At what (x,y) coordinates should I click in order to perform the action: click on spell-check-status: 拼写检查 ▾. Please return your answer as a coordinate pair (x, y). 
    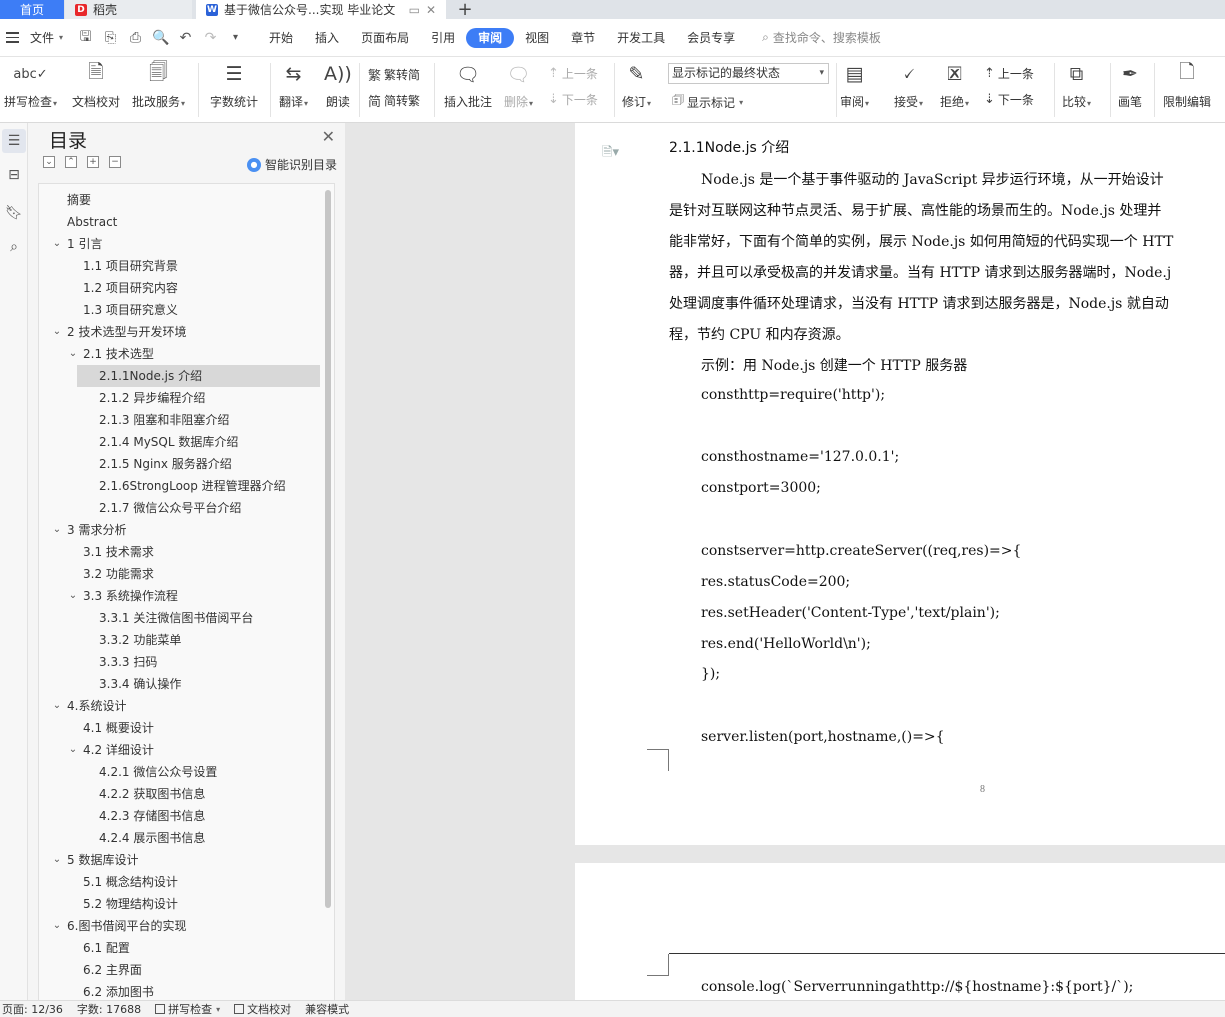
    Looking at the image, I should click on (187, 1009).